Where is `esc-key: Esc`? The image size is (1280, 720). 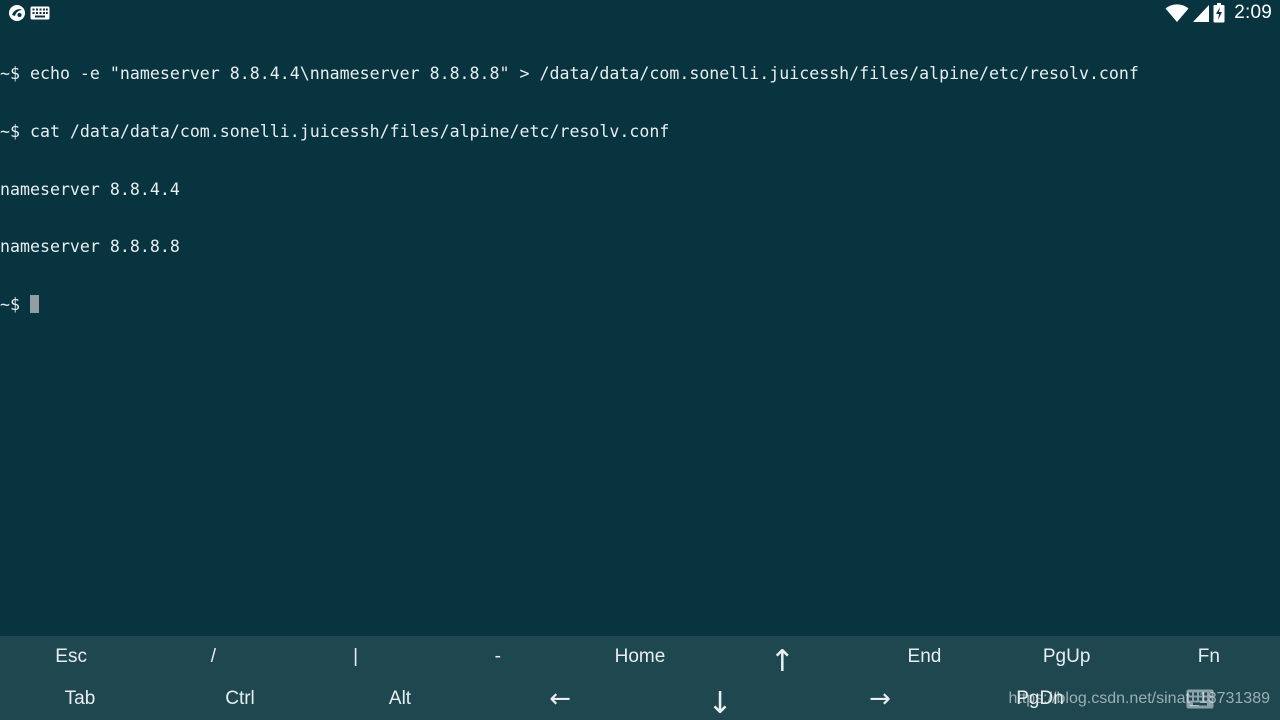 esc-key: Esc is located at coordinates (71, 657).